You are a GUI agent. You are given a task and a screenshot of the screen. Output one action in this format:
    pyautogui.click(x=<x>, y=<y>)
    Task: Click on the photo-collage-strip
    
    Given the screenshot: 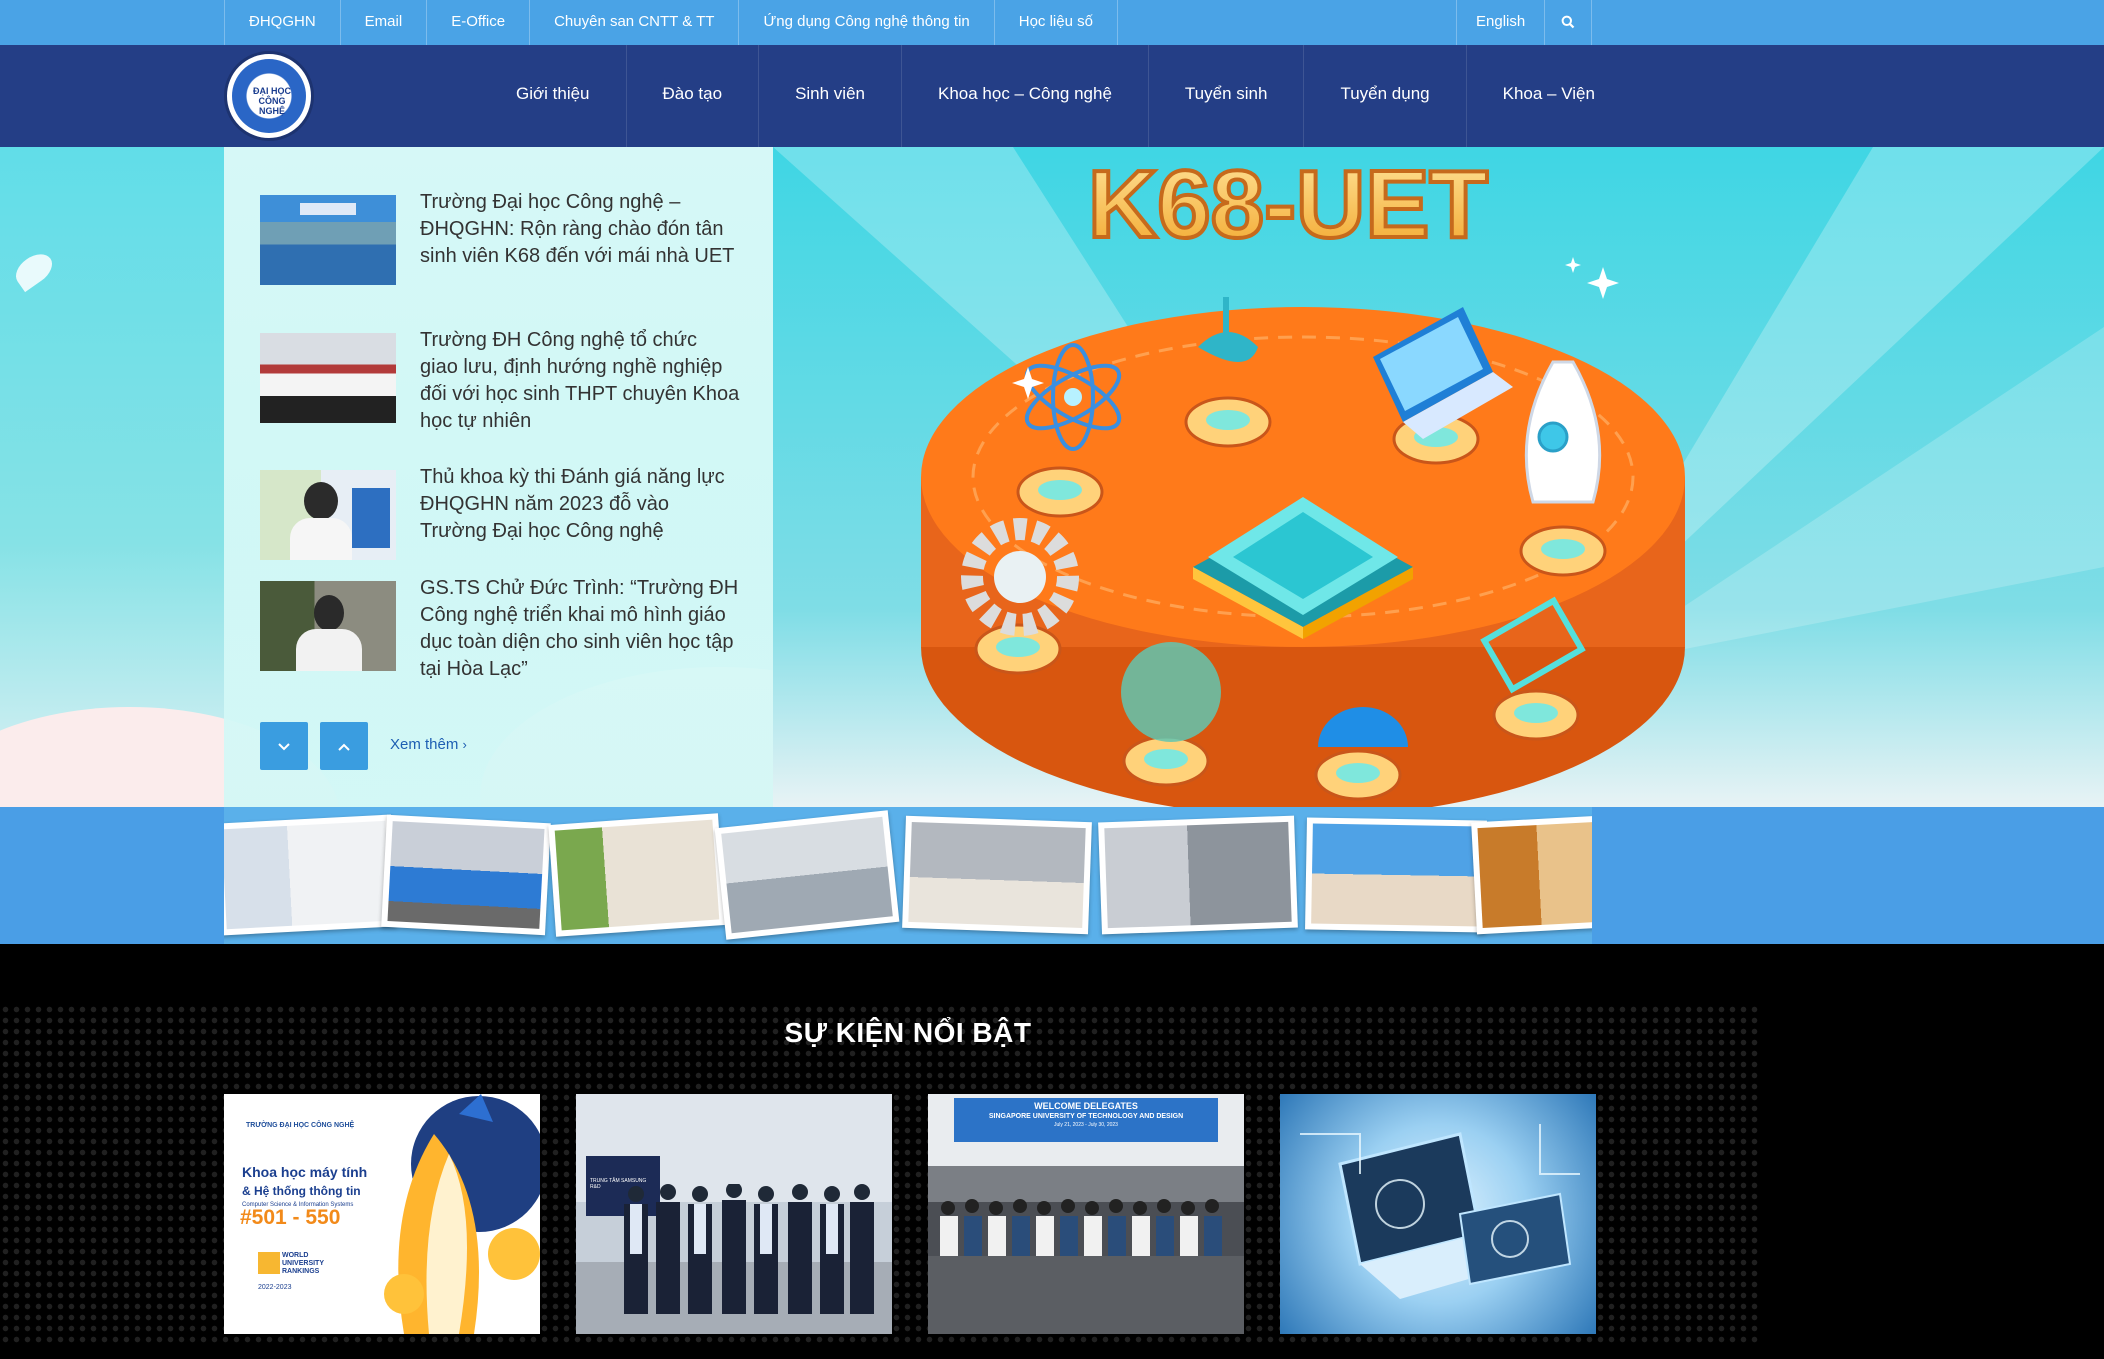 What is the action you would take?
    pyautogui.click(x=1052, y=875)
    